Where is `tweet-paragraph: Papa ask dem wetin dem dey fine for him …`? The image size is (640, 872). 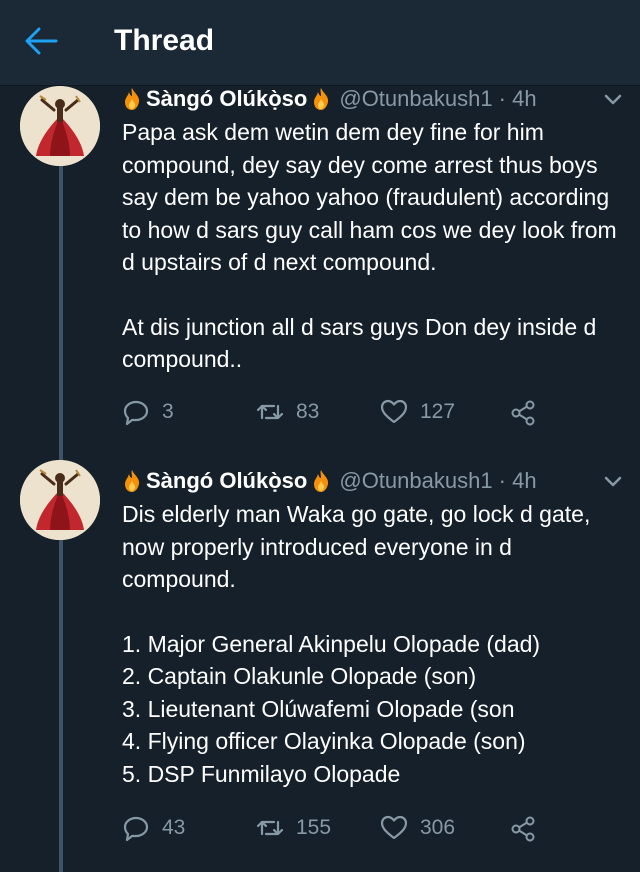
tweet-paragraph: Papa ask dem wetin dem dey fine for him … is located at coordinates (369, 197).